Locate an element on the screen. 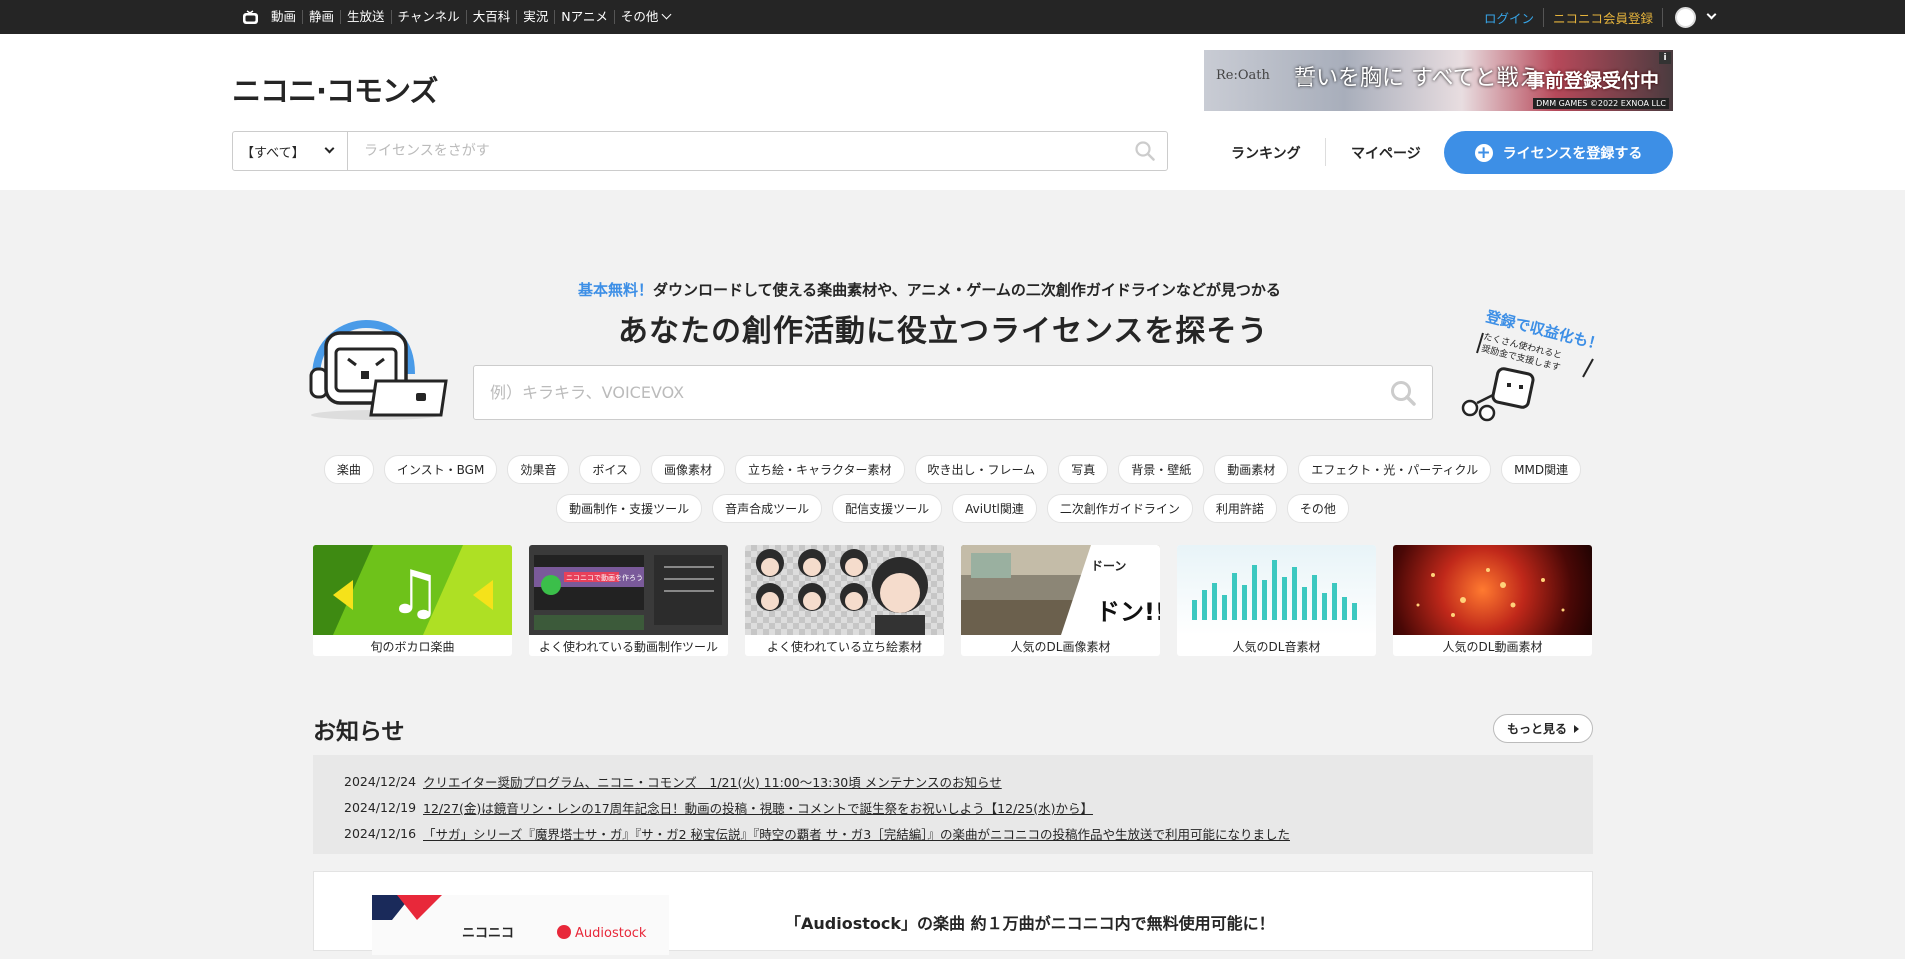 The height and width of the screenshot is (959, 1905). card-video-dl: 人気のDL動画素材 is located at coordinates (1492, 600).